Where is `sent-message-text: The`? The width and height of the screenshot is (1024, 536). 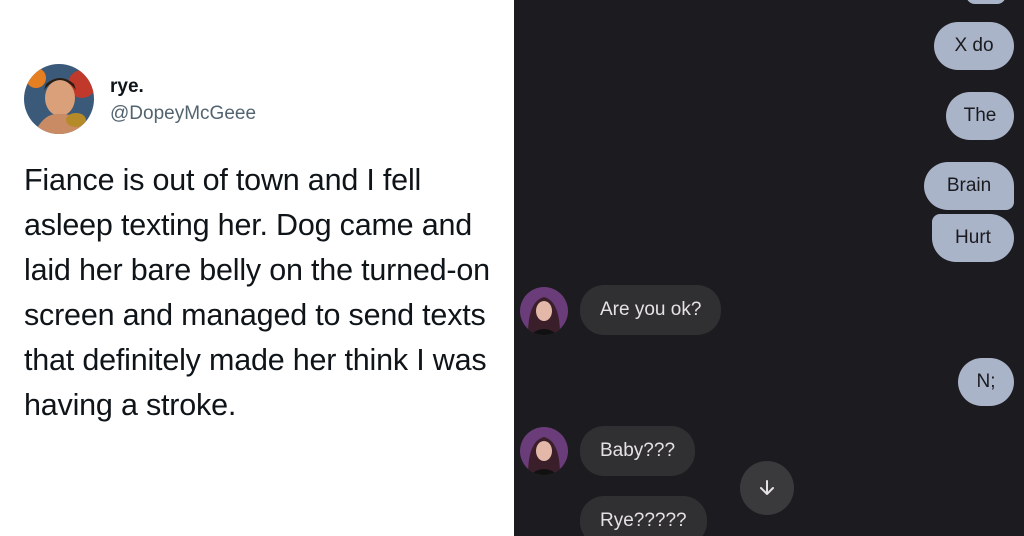 sent-message-text: The is located at coordinates (980, 115).